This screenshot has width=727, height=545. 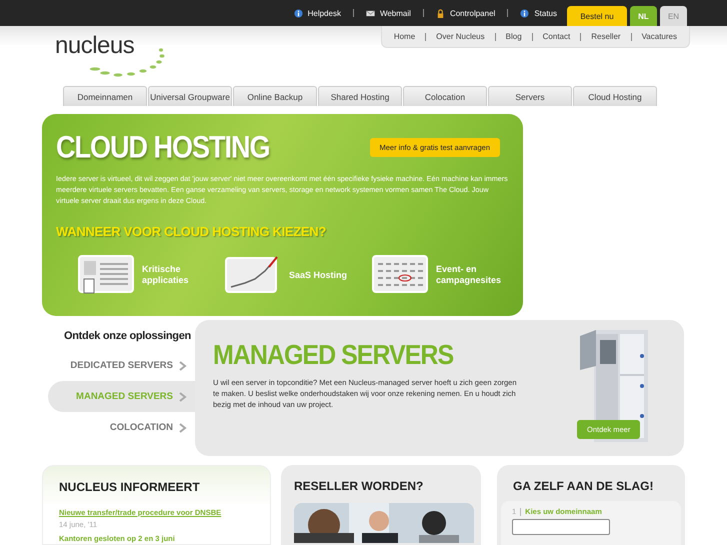 What do you see at coordinates (530, 96) in the screenshot?
I see `product-tab: Servers` at bounding box center [530, 96].